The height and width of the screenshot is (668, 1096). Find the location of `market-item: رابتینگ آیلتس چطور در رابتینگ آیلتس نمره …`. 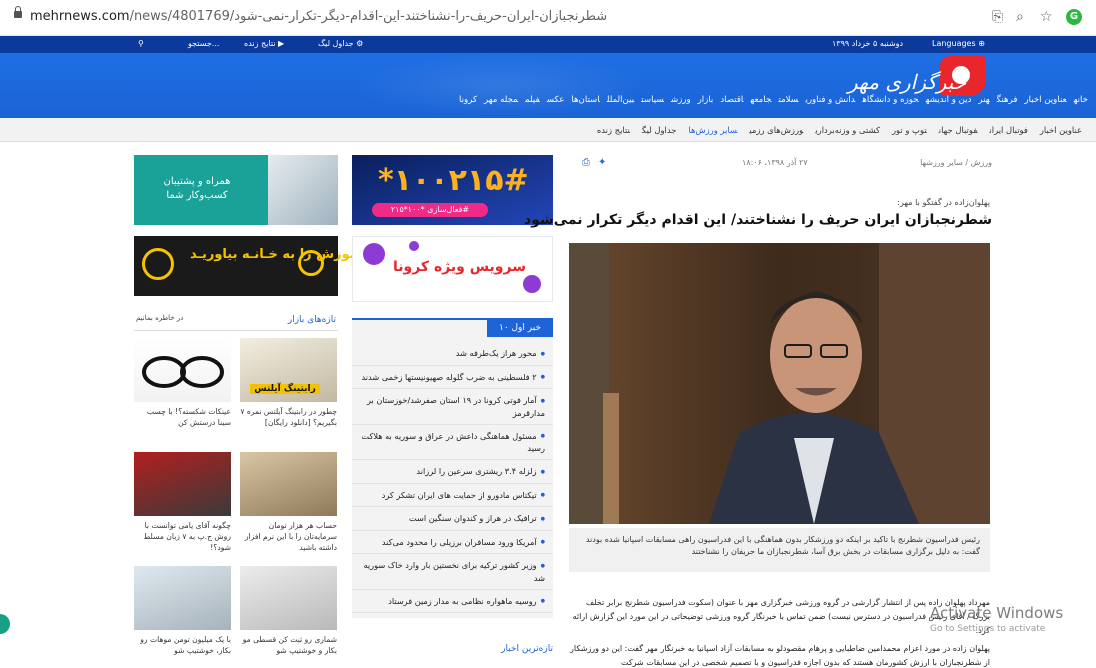

market-item: رابتینگ آیلتس چطور در رابتینگ آیلتس نمره … is located at coordinates (288, 383).